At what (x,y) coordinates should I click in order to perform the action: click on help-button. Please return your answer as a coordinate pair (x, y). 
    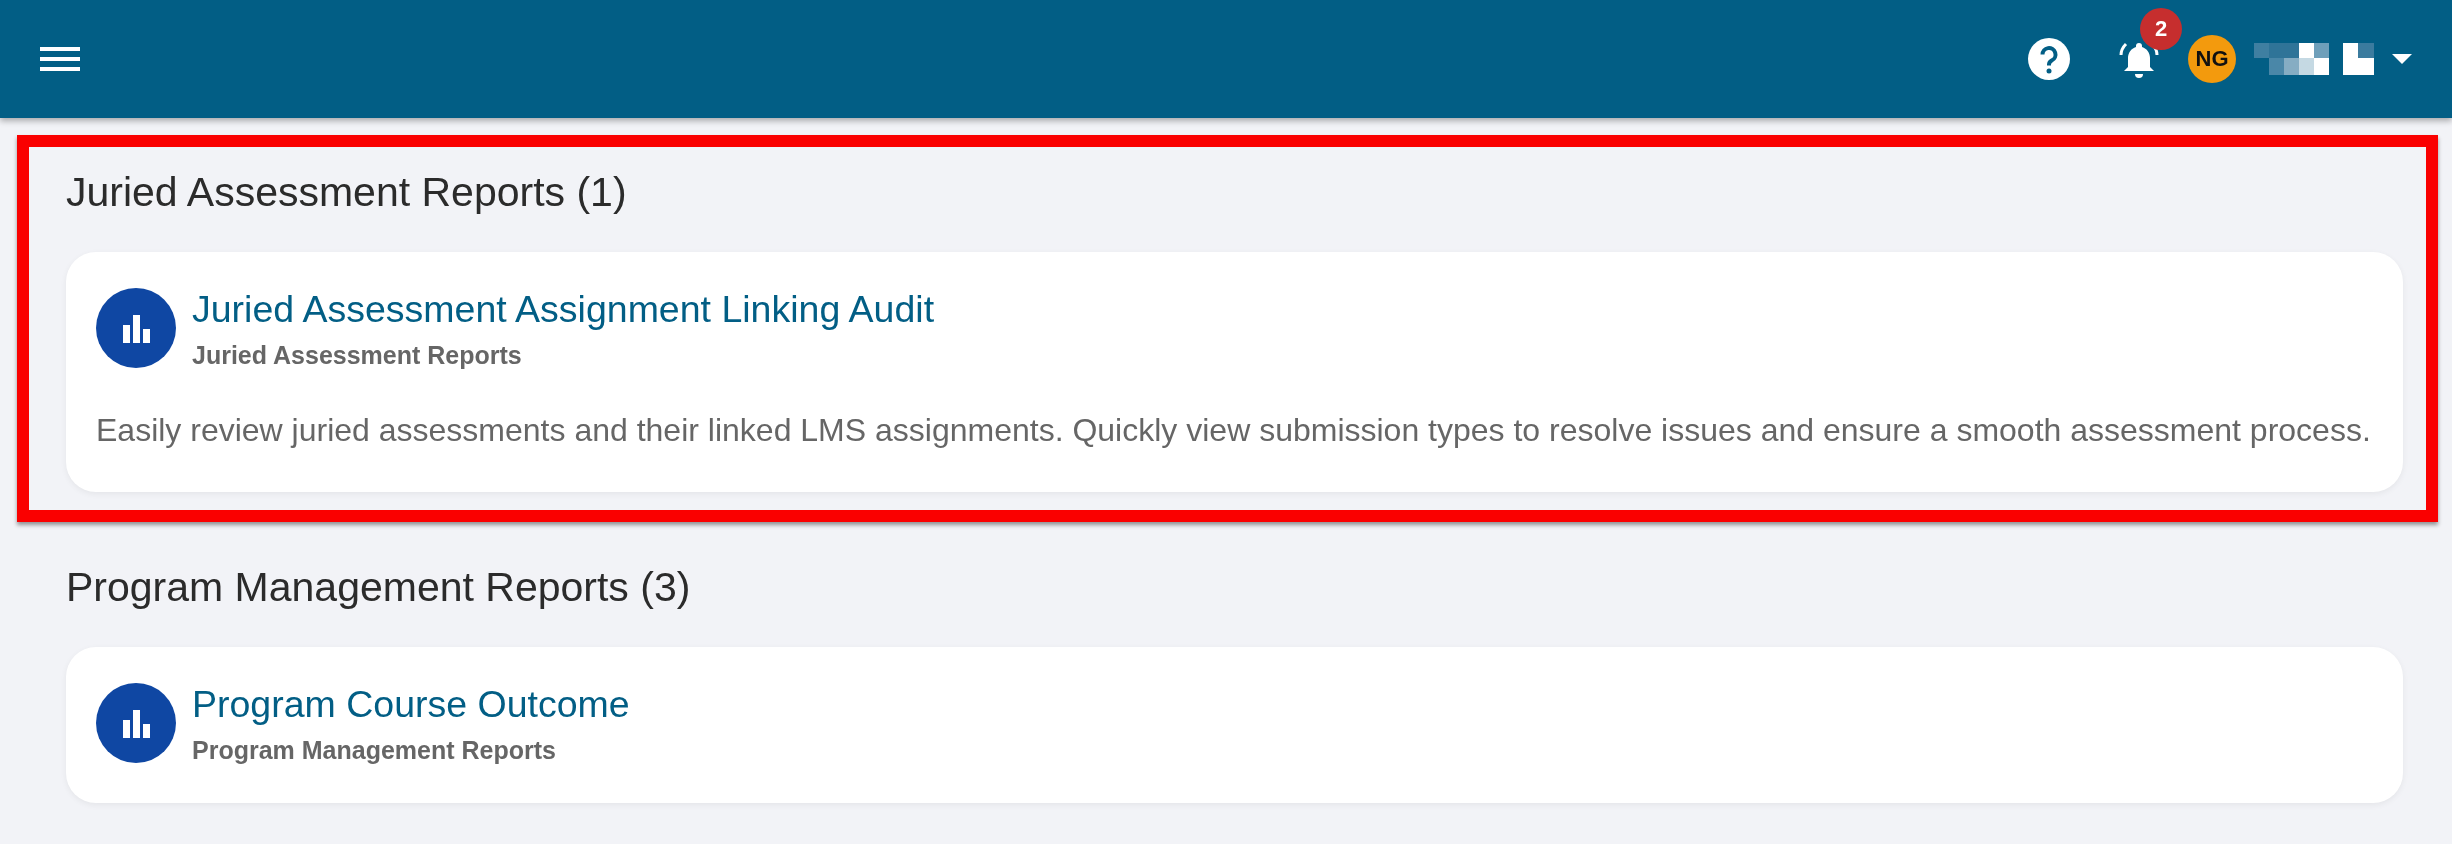
    Looking at the image, I should click on (2049, 59).